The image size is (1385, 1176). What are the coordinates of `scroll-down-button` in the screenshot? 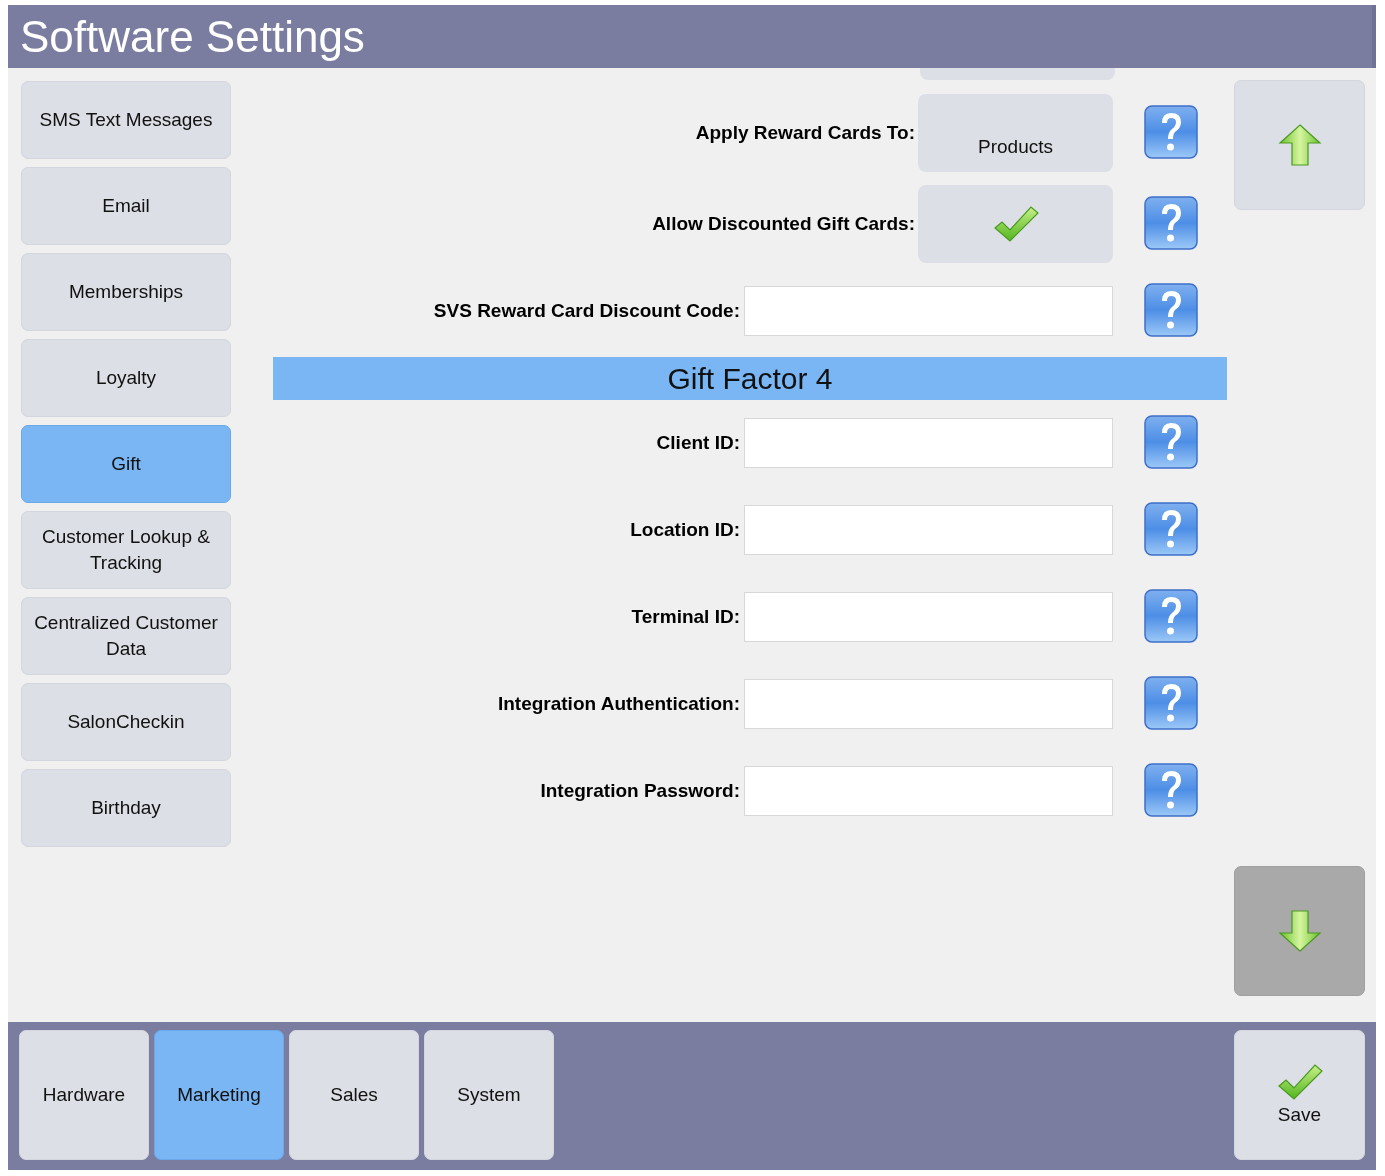 It's located at (1299, 931).